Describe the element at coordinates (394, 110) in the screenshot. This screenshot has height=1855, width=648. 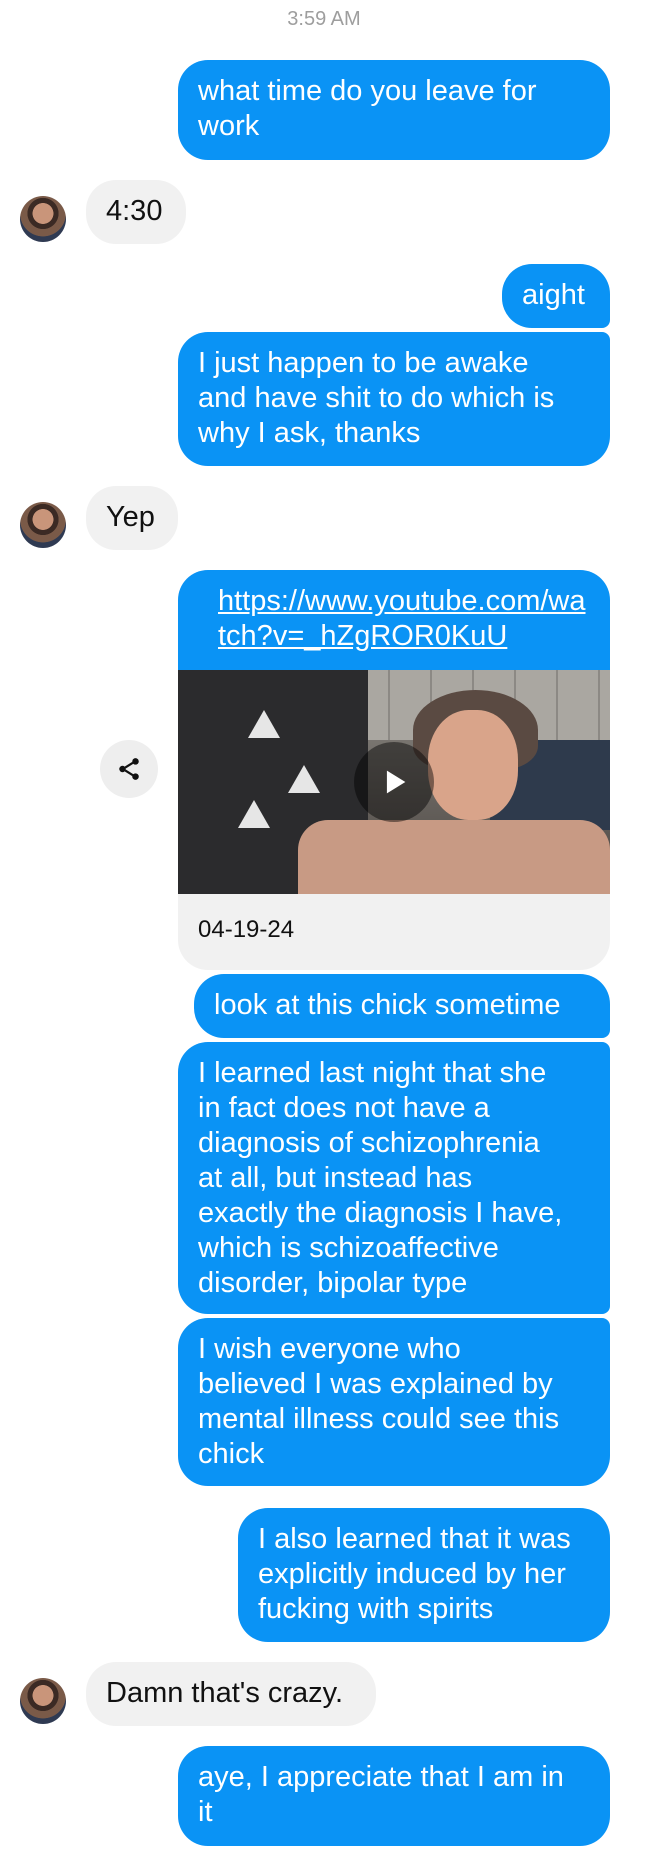
I see `message-bubble: what time do you leave for work` at that location.